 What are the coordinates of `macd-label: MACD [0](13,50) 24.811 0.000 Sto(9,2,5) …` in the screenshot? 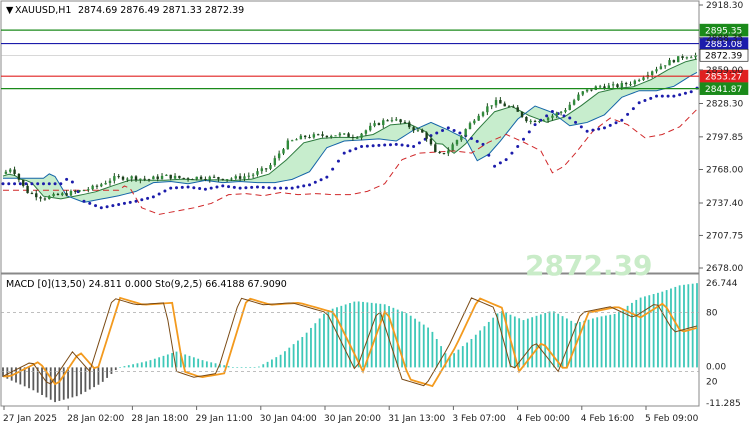 It's located at (146, 284).